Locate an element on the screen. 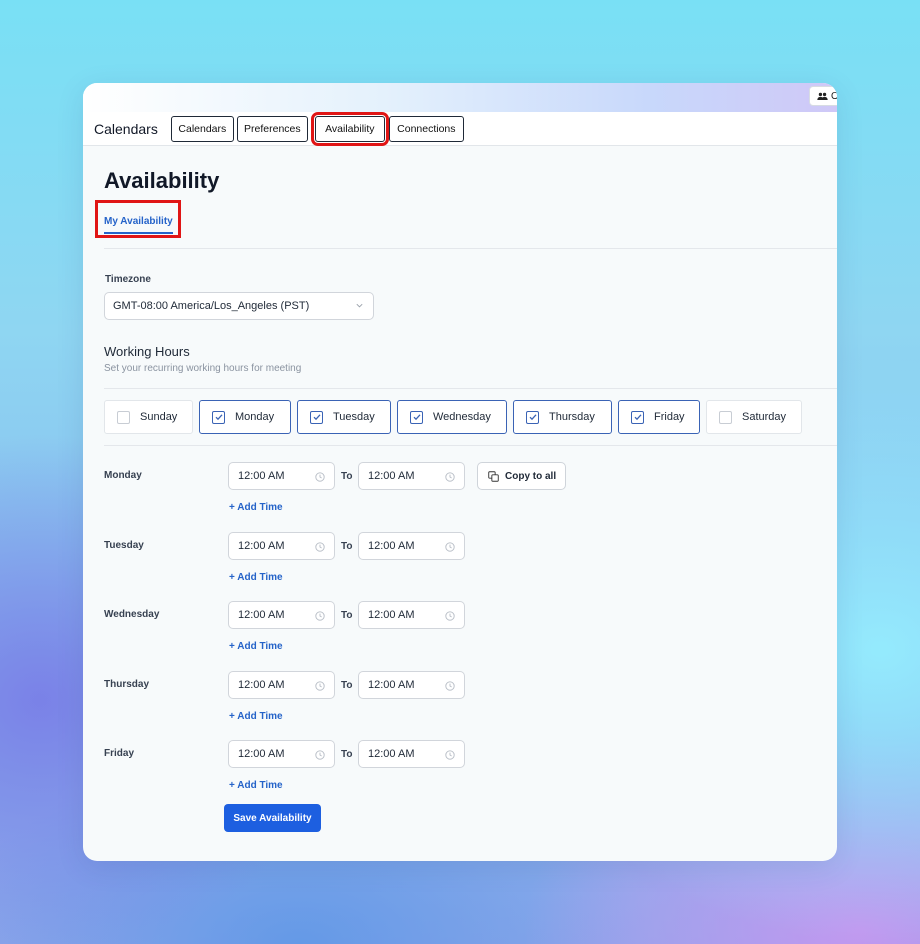 This screenshot has width=920, height=944. app-title: Calendars is located at coordinates (126, 128).